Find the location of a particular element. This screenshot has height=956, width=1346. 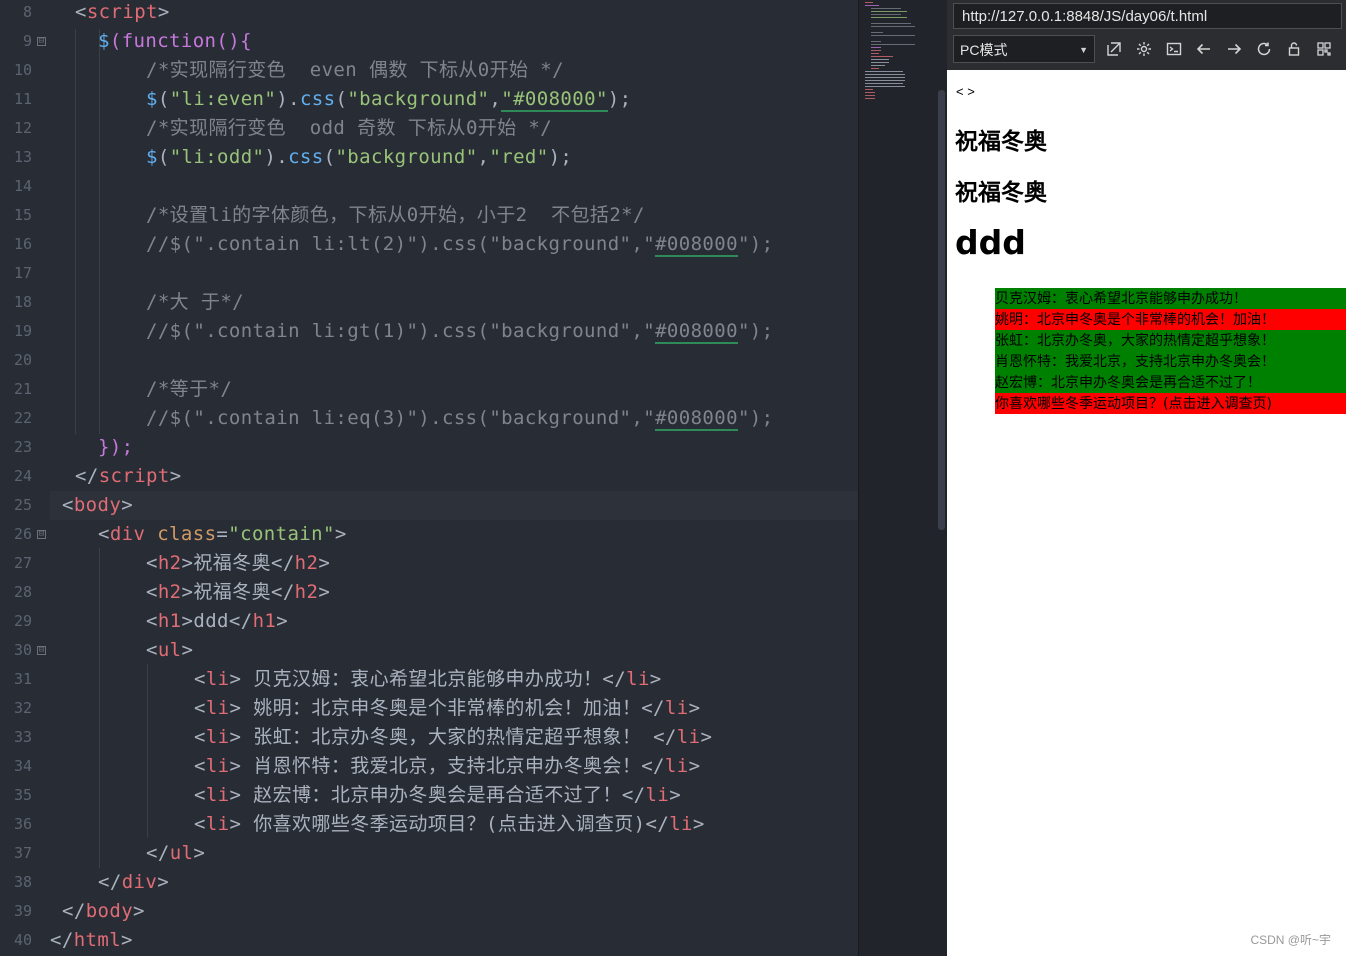

line-number: 37 is located at coordinates (22, 853).